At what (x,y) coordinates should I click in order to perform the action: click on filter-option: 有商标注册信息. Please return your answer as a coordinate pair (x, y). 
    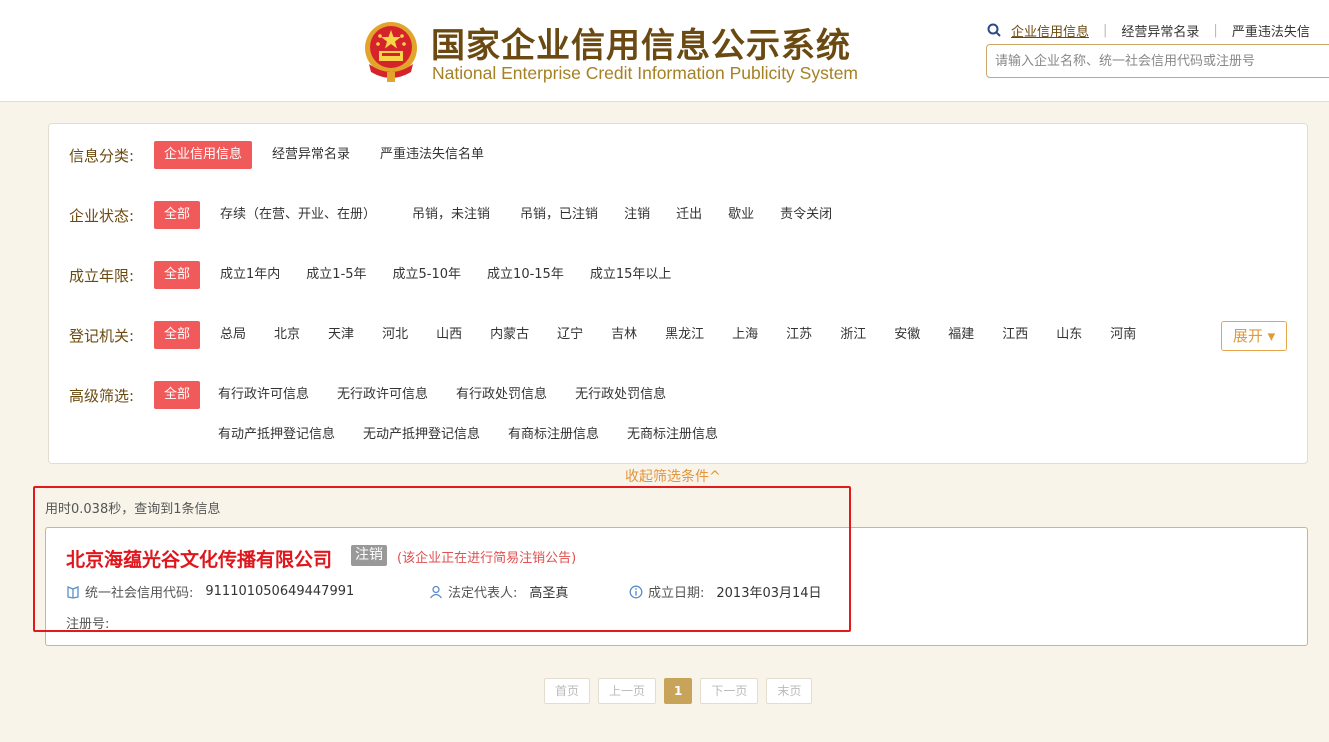
    Looking at the image, I should click on (553, 435).